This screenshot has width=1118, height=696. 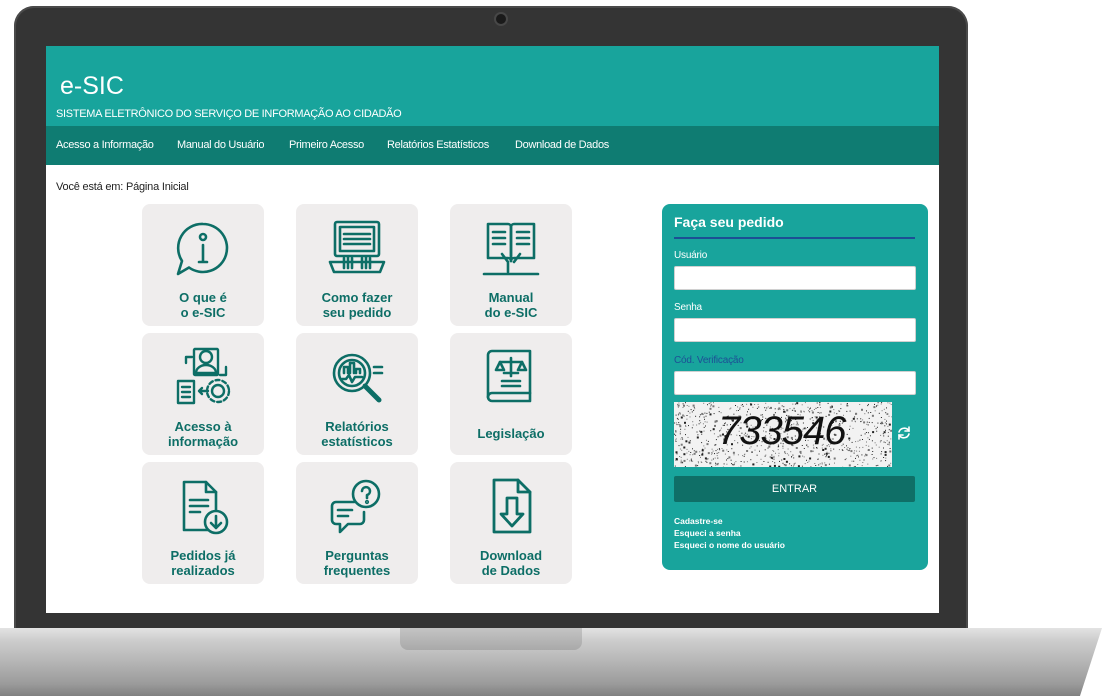 I want to click on username-label: Usuário, so click(x=691, y=255).